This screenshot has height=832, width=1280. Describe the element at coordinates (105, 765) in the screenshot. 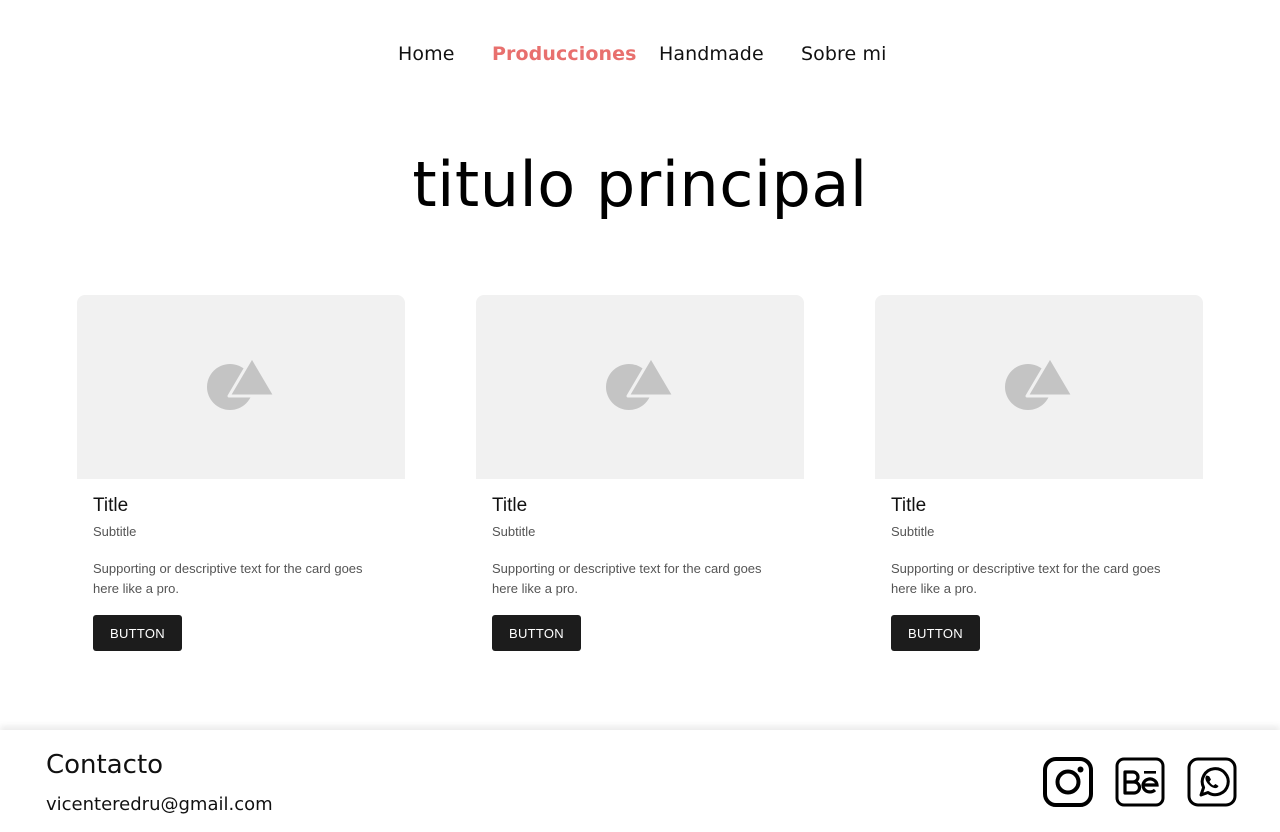

I see `contact-heading: Contacto` at that location.